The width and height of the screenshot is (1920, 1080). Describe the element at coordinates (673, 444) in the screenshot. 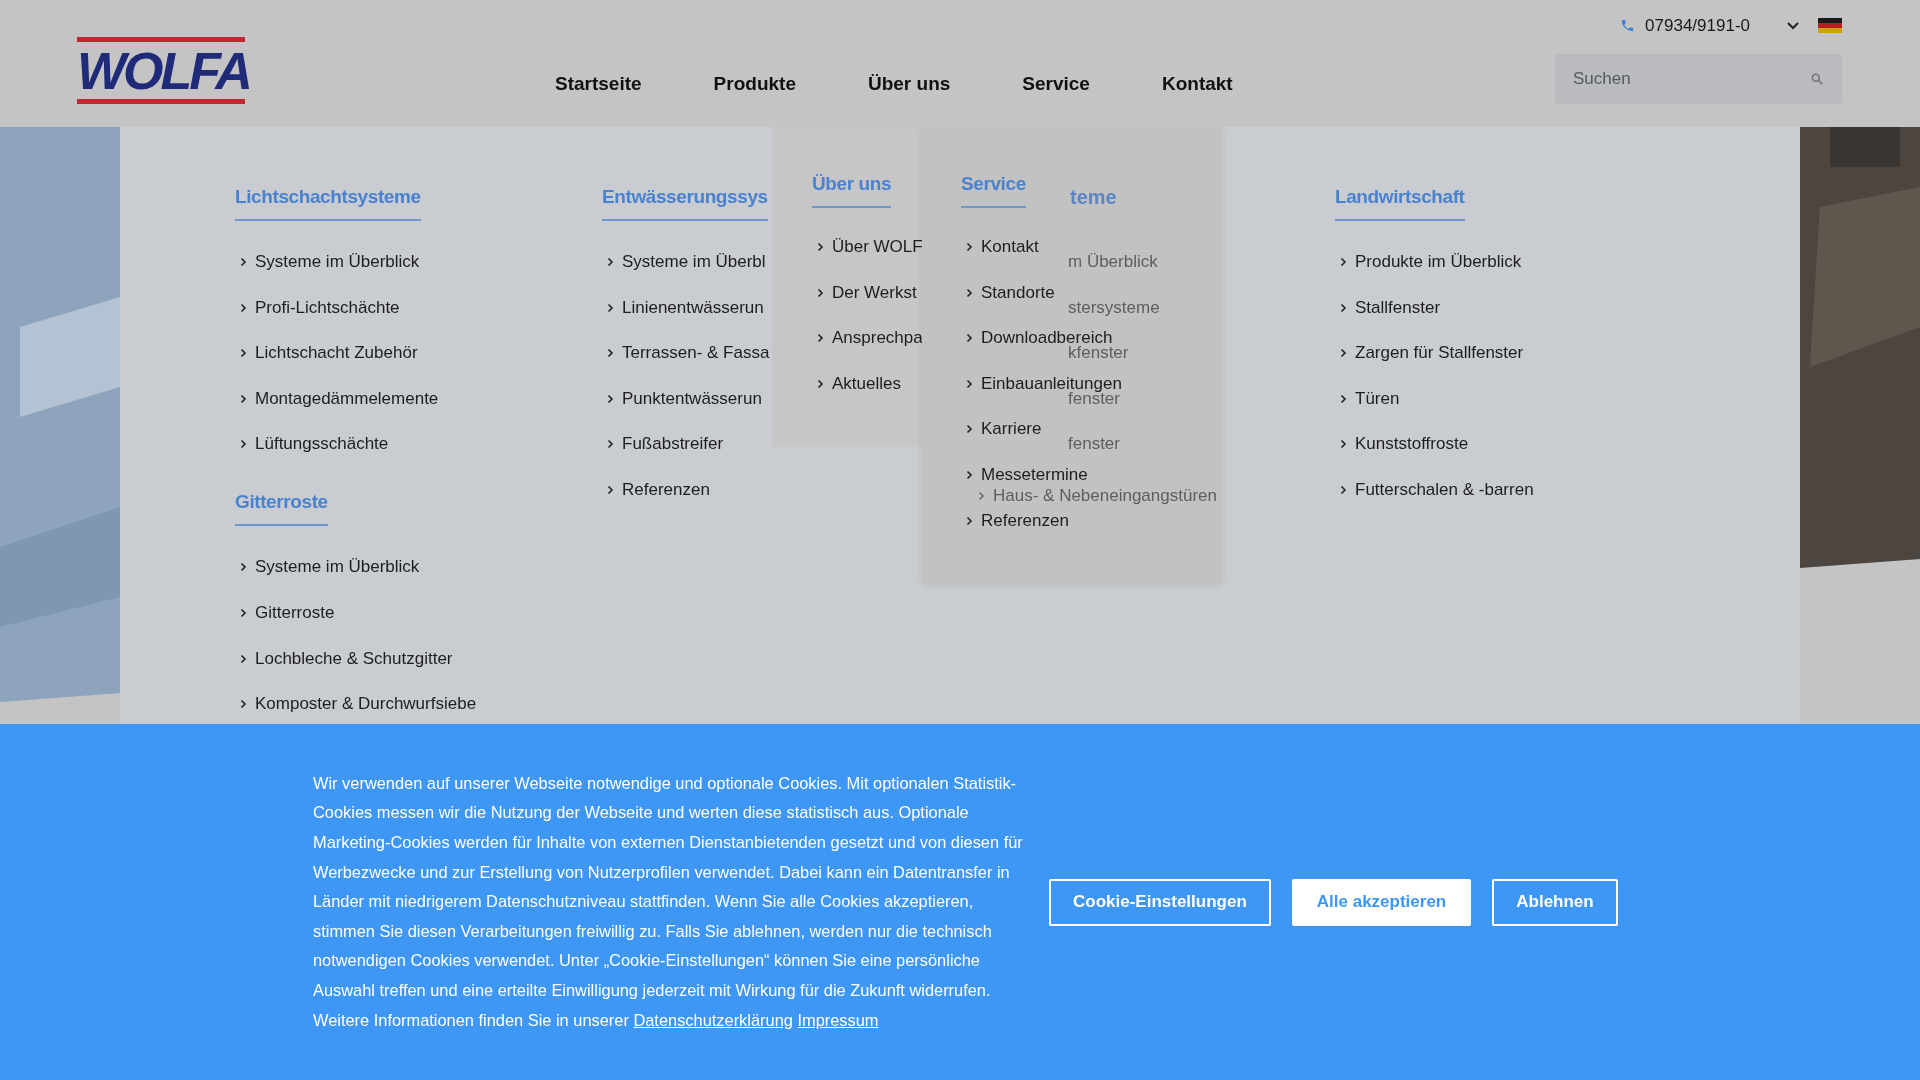

I see `menu-link: Fußabstreifer` at that location.